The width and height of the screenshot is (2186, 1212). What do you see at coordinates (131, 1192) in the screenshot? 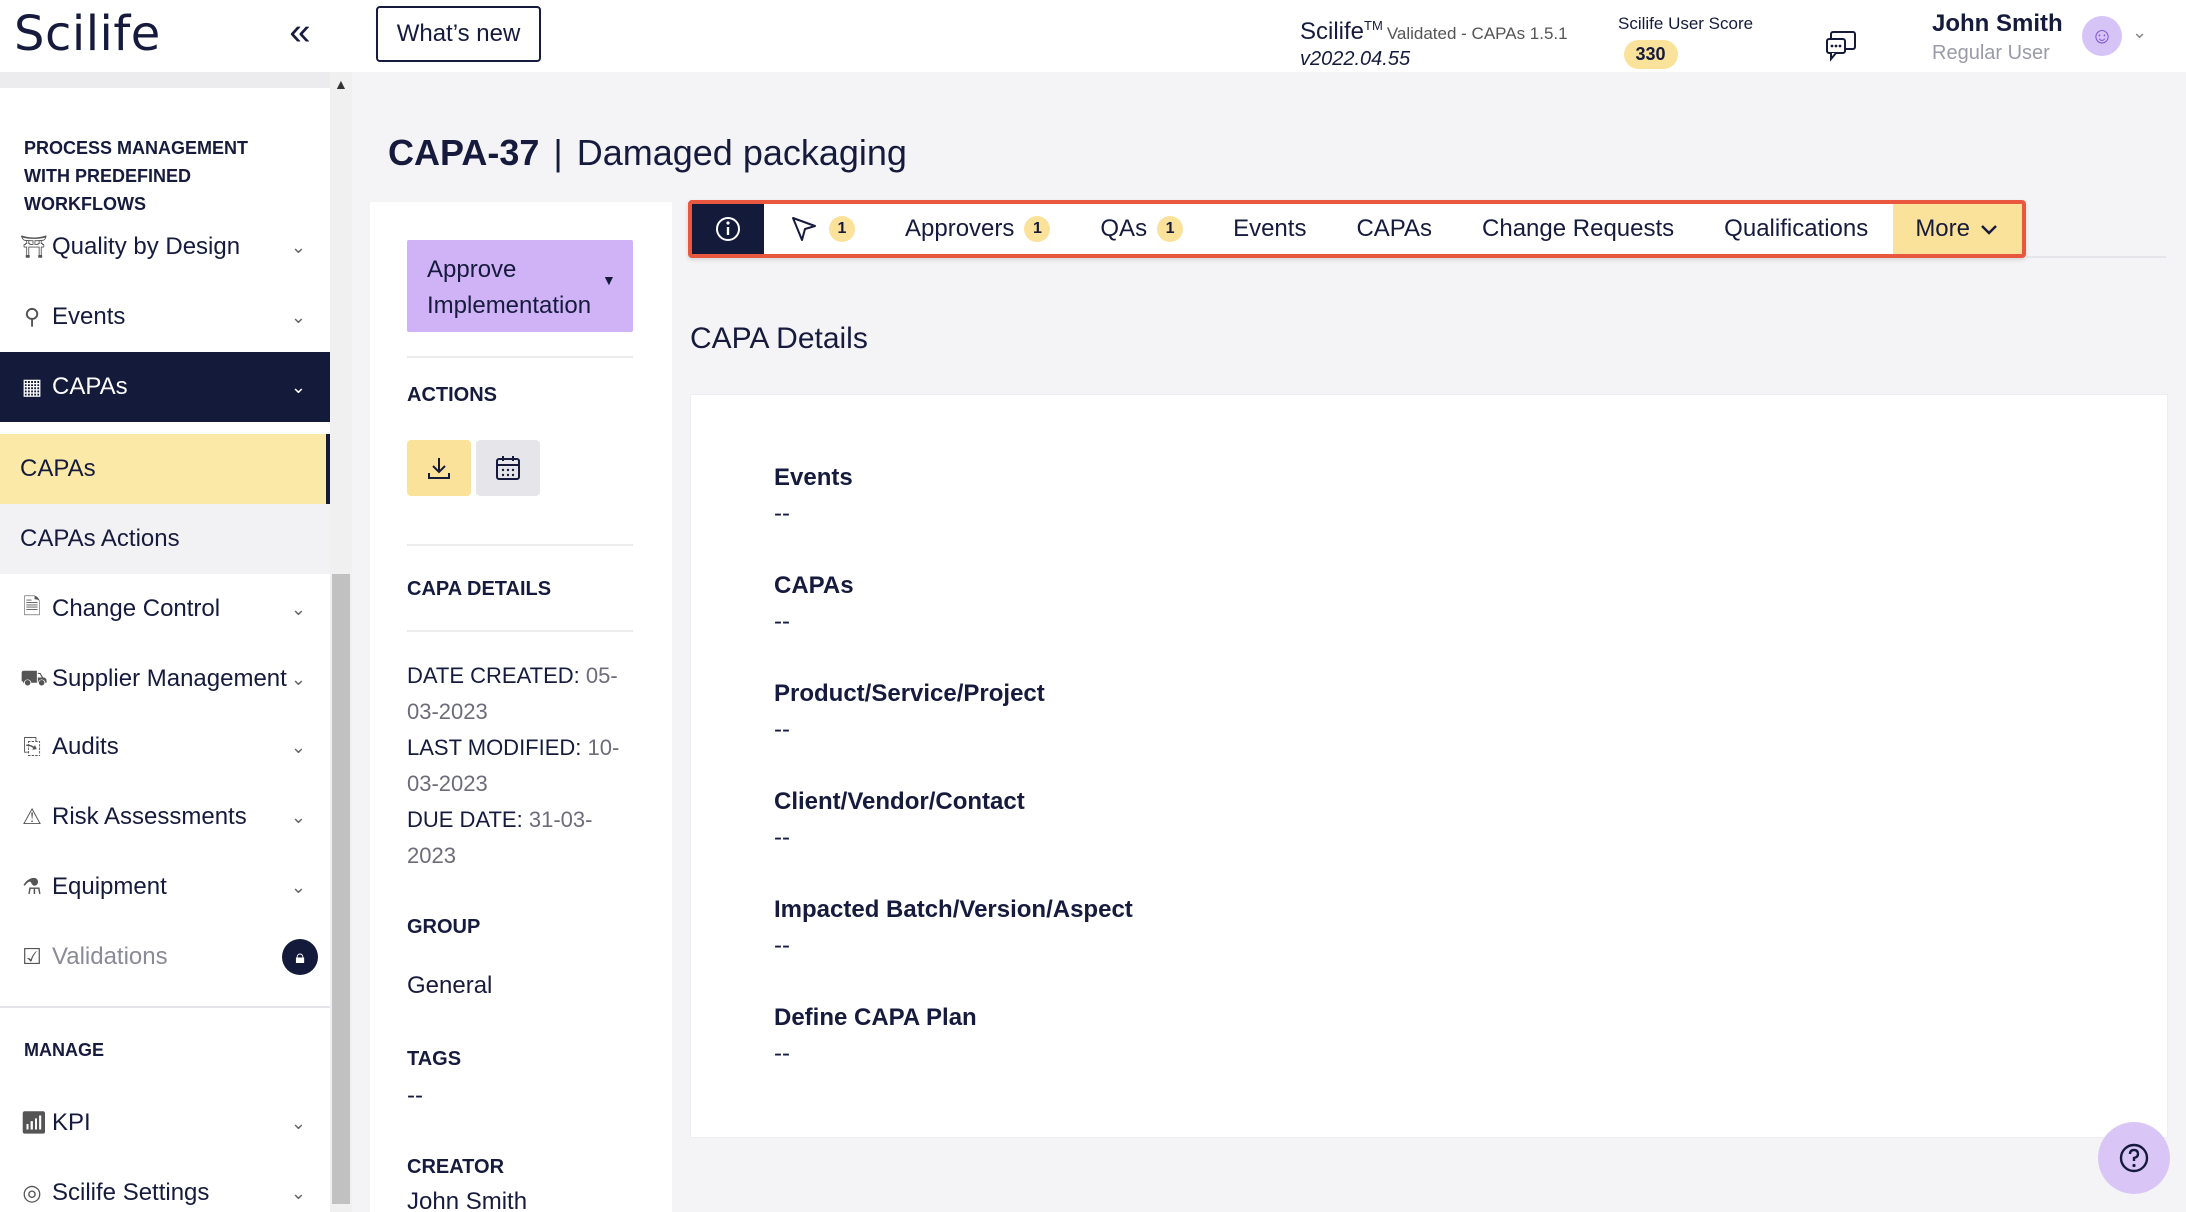
I see `sidebar-item-label: Scilife Settings` at bounding box center [131, 1192].